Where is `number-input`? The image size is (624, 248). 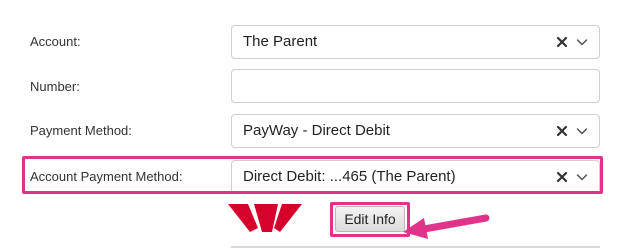
number-input is located at coordinates (415, 86).